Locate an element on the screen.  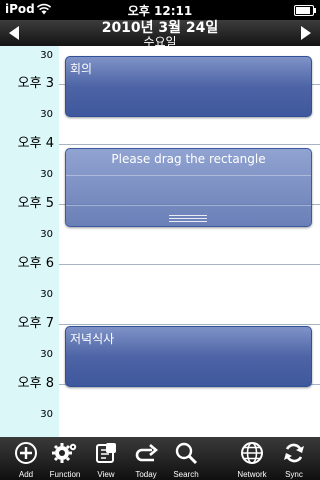
search-button: Search is located at coordinates (186, 458).